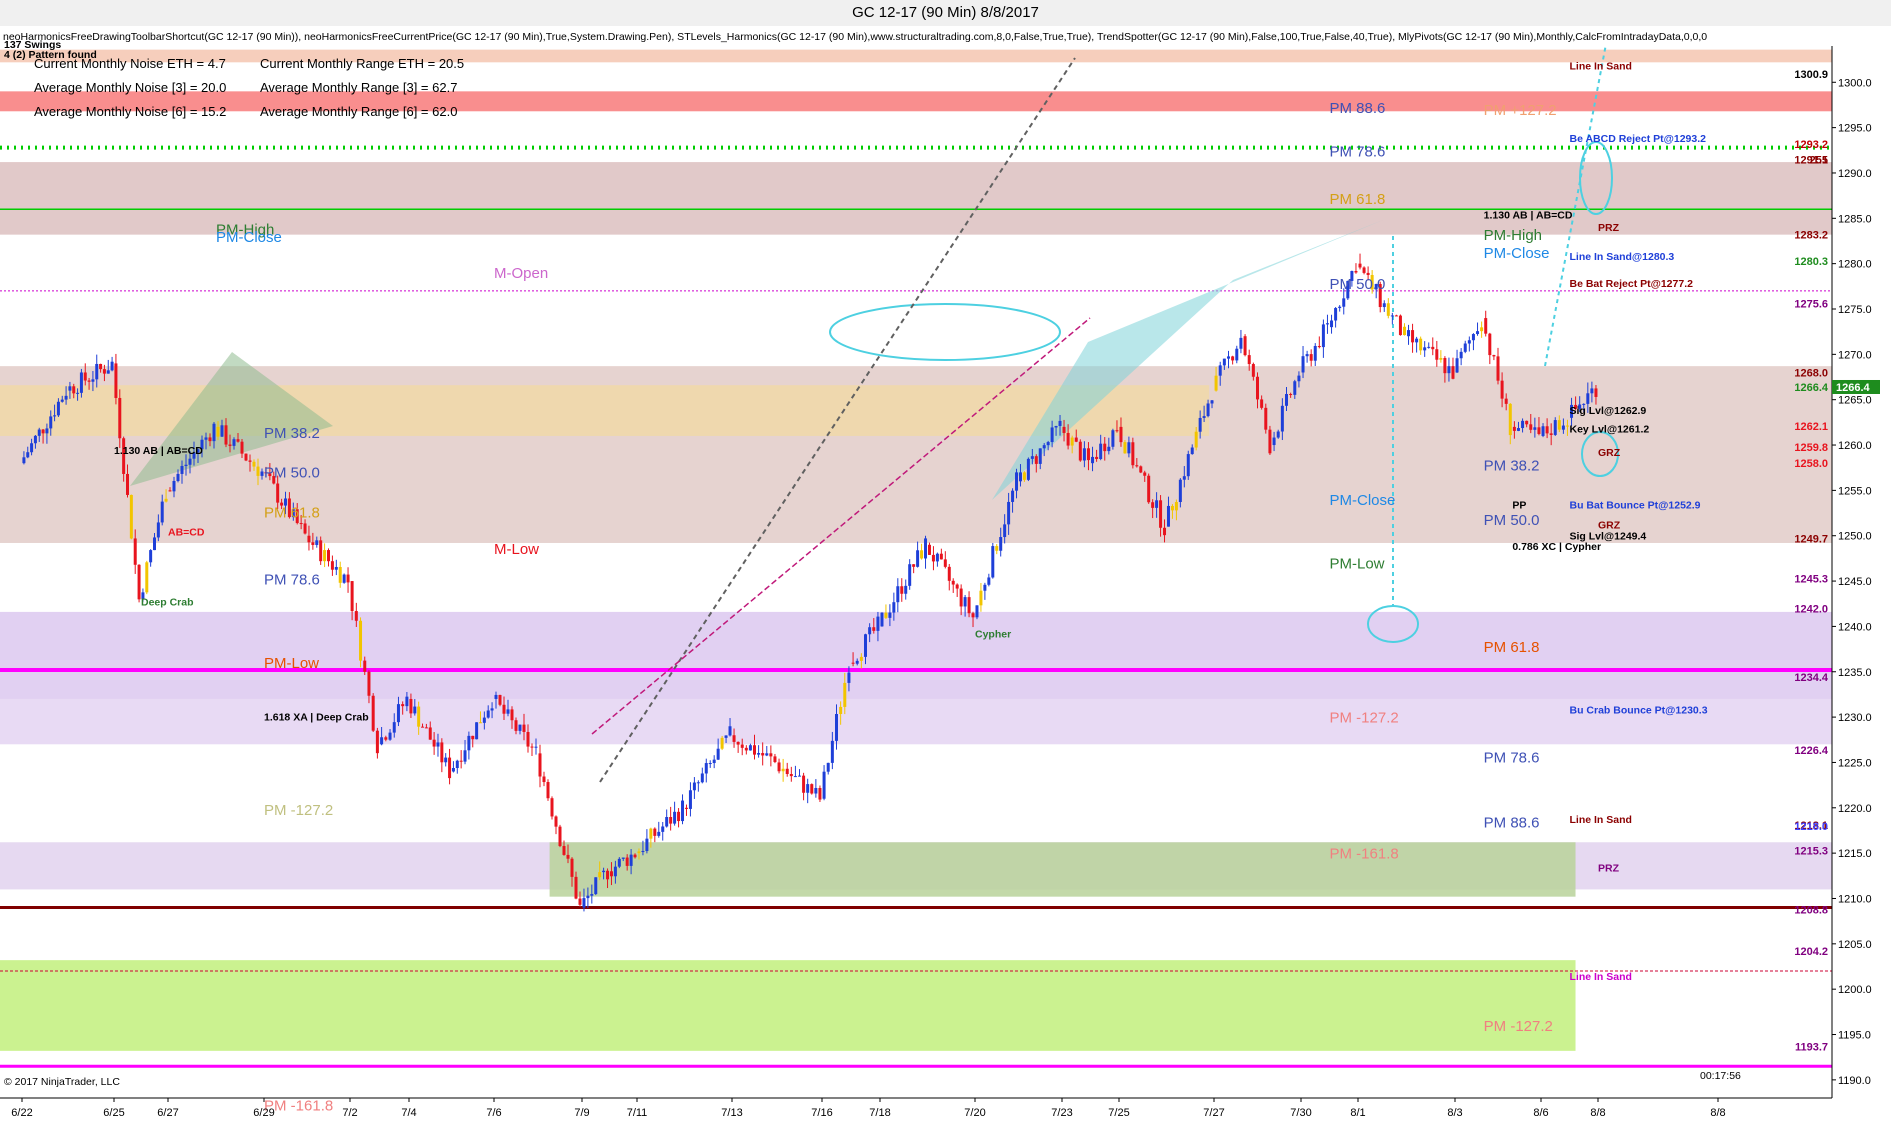 This screenshot has width=1891, height=1134. What do you see at coordinates (1811, 262) in the screenshot?
I see `price-level-label: 1280.3` at bounding box center [1811, 262].